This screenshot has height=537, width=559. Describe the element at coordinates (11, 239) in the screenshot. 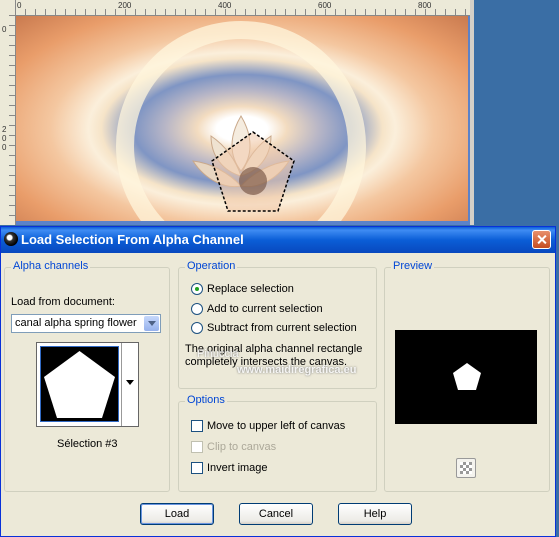

I see `app-icon` at that location.